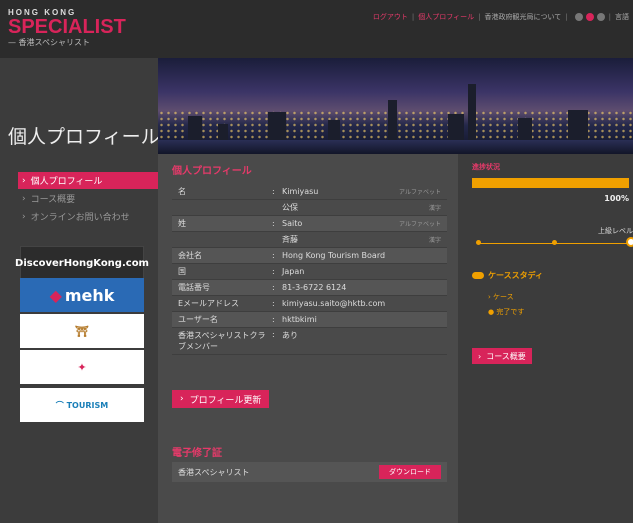 Image resolution: width=633 pixels, height=523 pixels. What do you see at coordinates (616, 198) in the screenshot?
I see `progress-percent: 100%` at bounding box center [616, 198].